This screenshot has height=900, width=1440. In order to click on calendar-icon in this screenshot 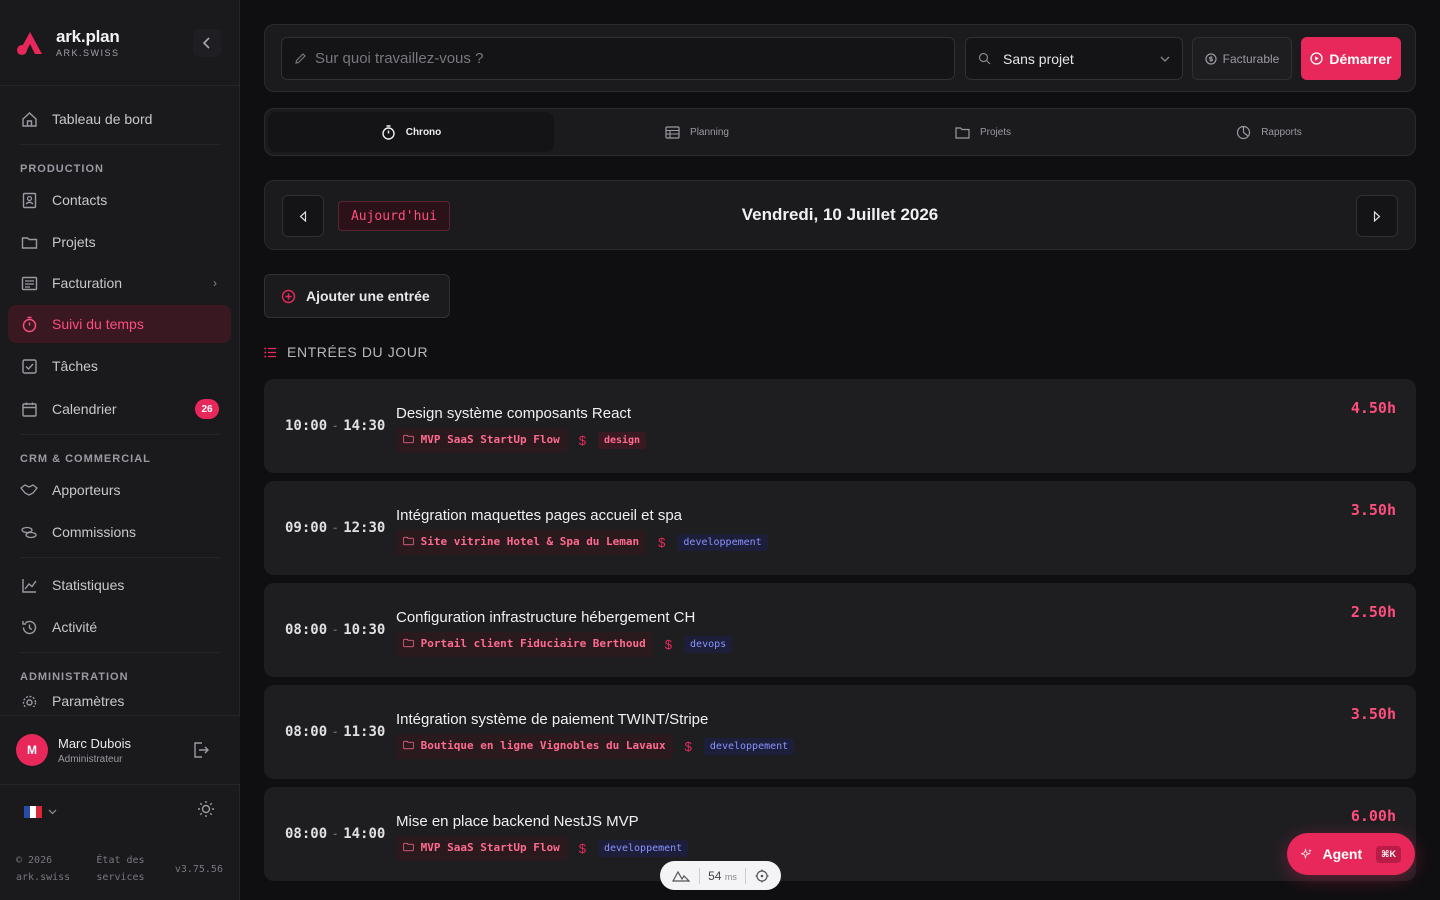, I will do `click(29, 409)`.